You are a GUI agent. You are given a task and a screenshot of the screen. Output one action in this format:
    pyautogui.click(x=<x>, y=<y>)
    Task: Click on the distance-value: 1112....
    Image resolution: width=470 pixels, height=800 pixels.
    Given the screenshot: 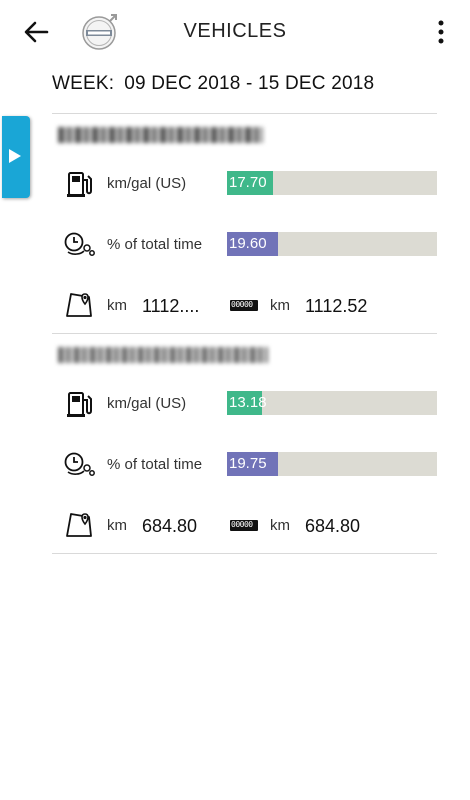 What is the action you would take?
    pyautogui.click(x=171, y=306)
    